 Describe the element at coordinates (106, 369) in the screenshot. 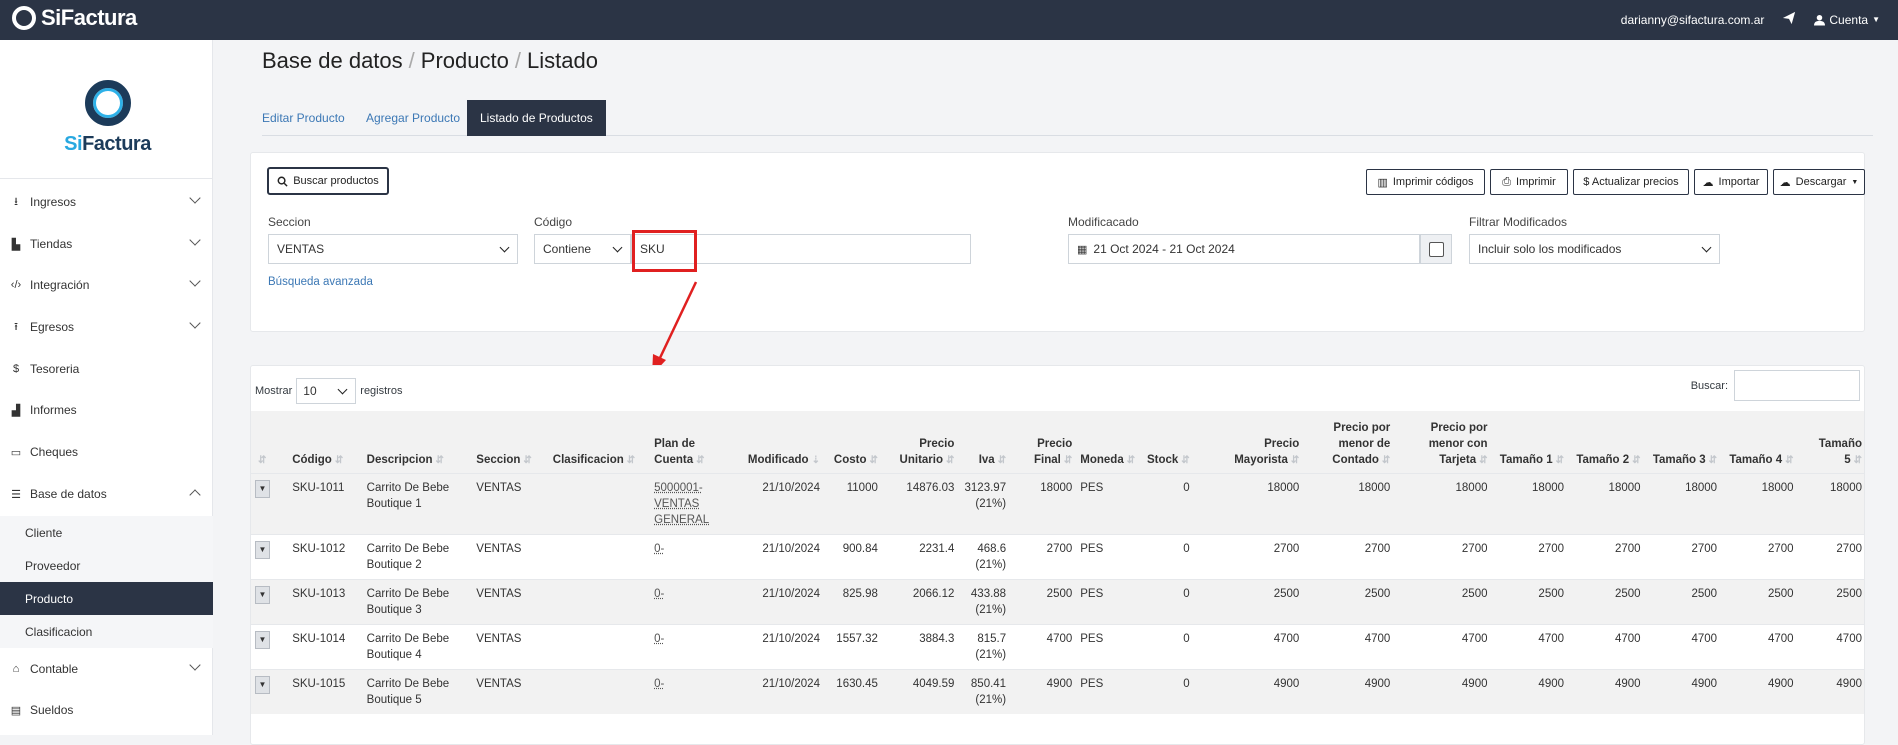

I see `sidebar-item-tesoreria: $ Tesoreria` at that location.